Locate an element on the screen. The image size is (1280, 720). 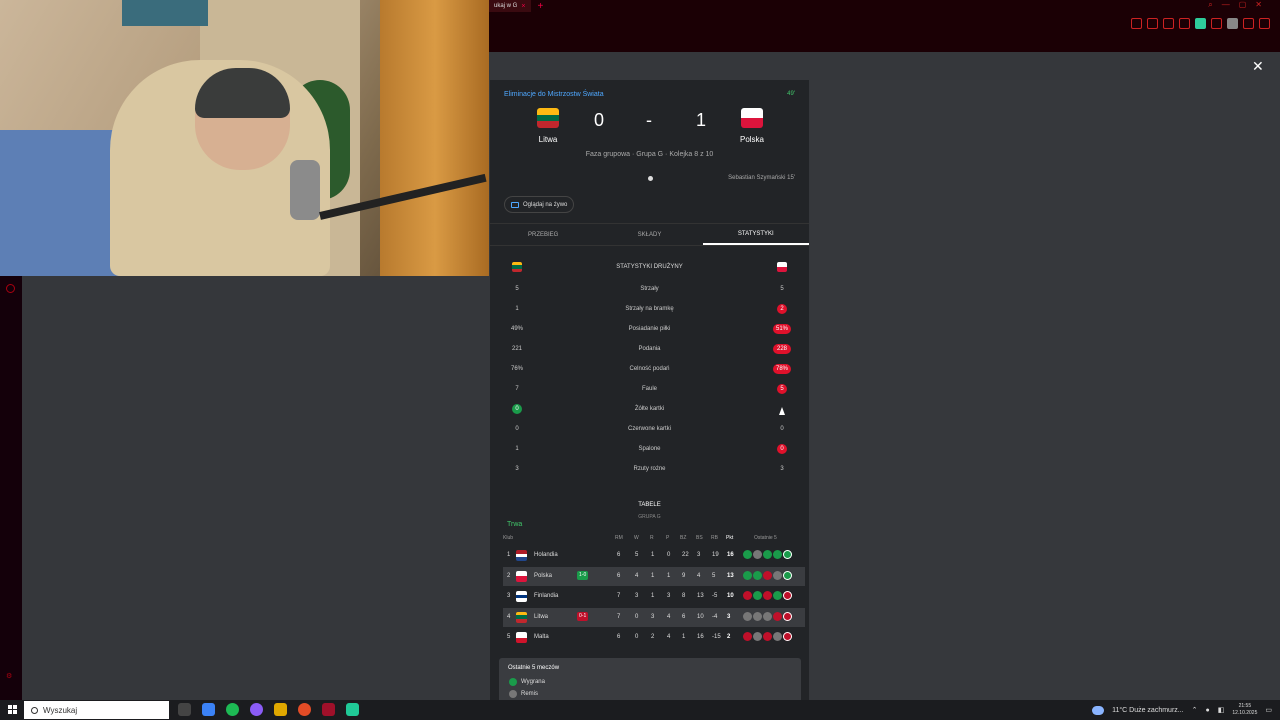
browser-tab: ukaj w G × is located at coordinates (510, 6).